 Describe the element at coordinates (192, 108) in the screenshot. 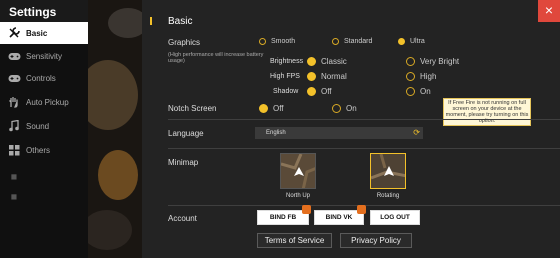

I see `notch-screen-label: Notch Screen` at that location.